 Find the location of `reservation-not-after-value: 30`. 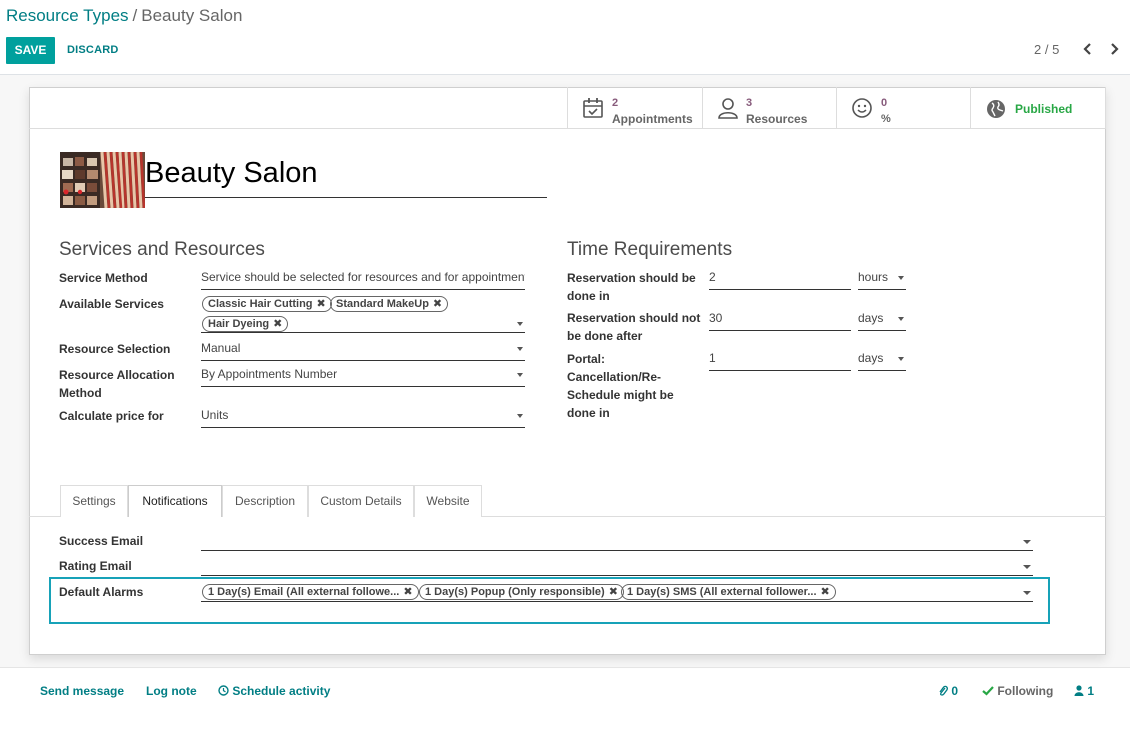

reservation-not-after-value: 30 is located at coordinates (716, 318).